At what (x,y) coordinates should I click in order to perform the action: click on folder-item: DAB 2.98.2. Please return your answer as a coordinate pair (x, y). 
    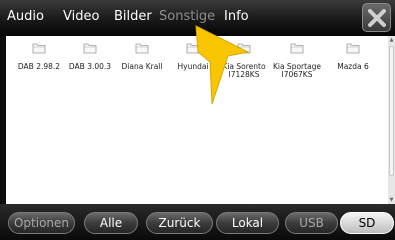
    Looking at the image, I should click on (39, 53).